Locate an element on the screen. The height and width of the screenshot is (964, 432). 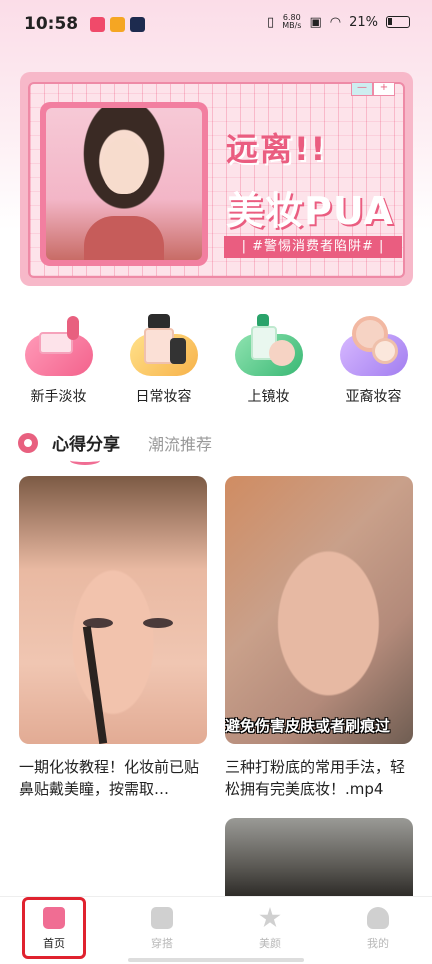
battery-percent: 21% is located at coordinates (363, 22).